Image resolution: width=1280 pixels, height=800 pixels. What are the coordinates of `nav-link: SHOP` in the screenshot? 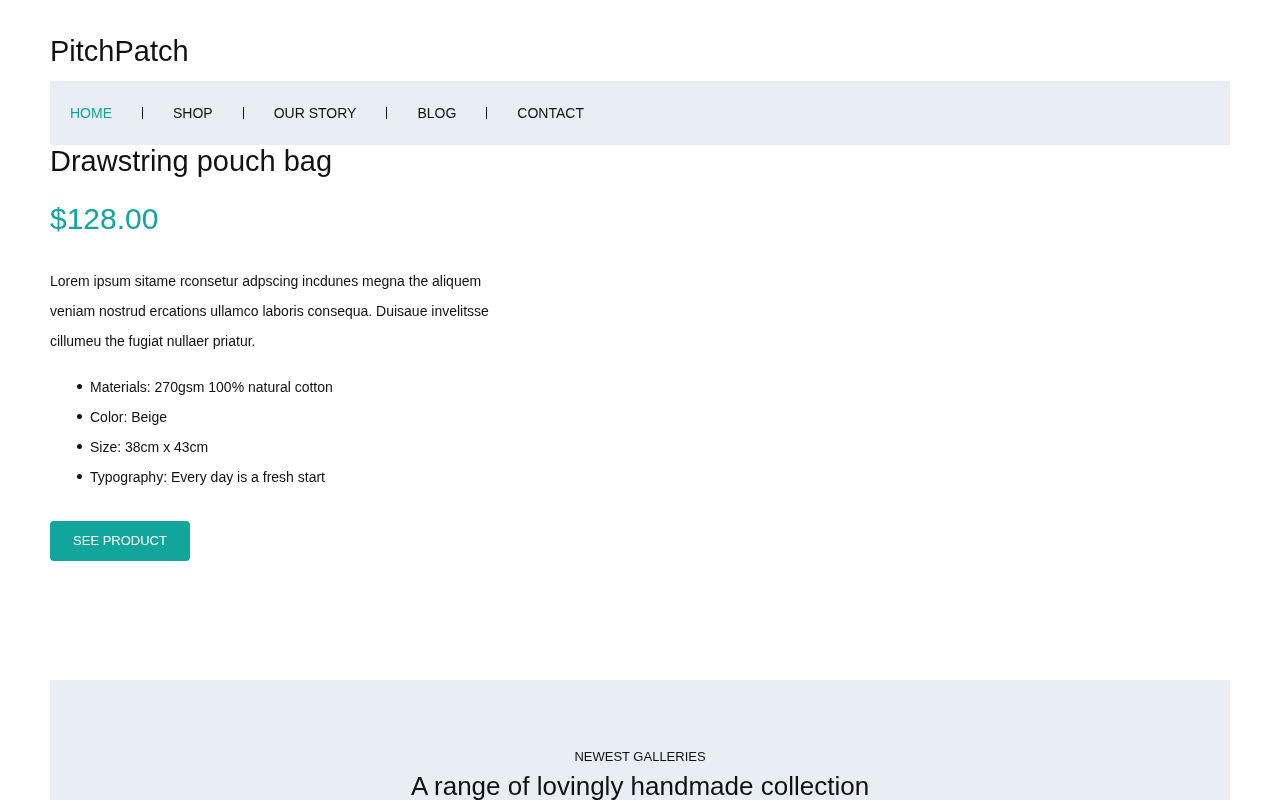 It's located at (193, 112).